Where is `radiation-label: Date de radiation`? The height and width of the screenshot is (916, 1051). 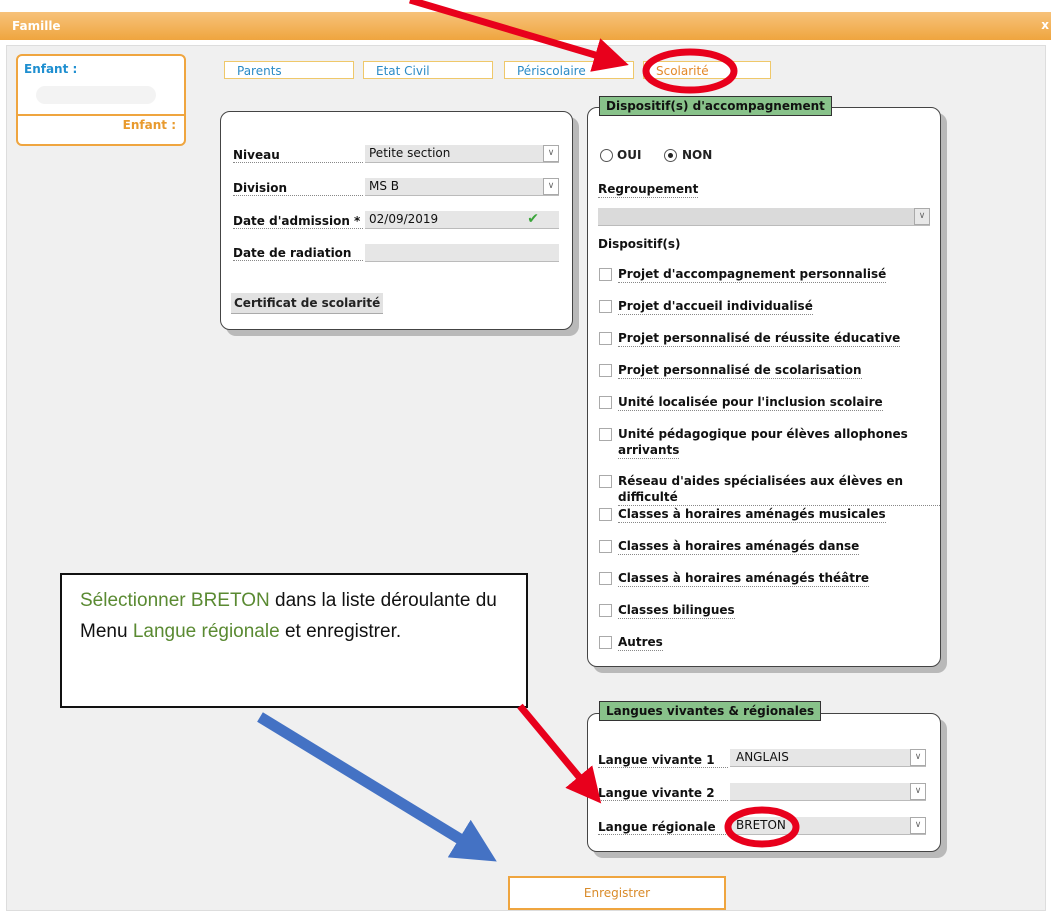
radiation-label: Date de radiation is located at coordinates (298, 253).